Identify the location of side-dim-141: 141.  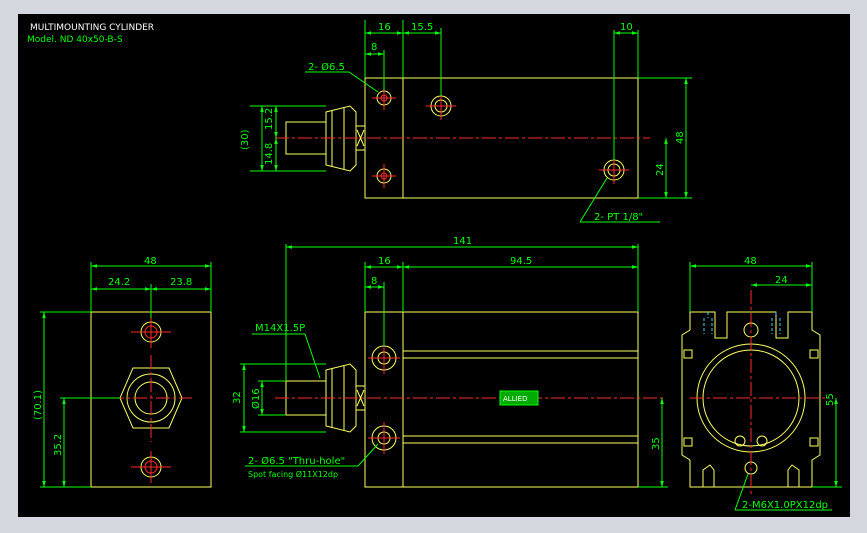
(462, 241).